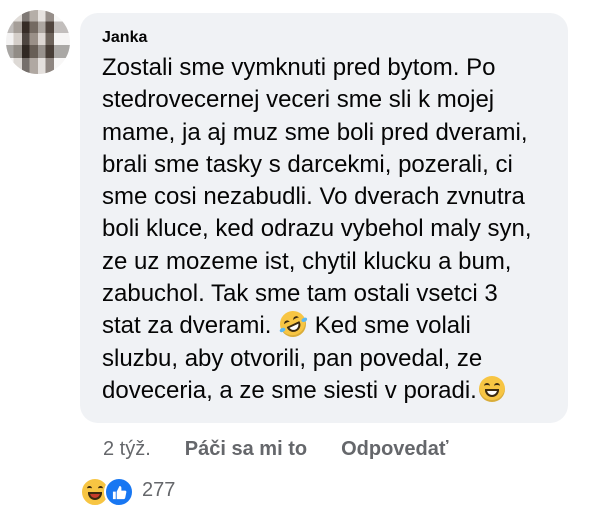 The width and height of the screenshot is (594, 511). I want to click on comment-author: Janka, so click(324, 38).